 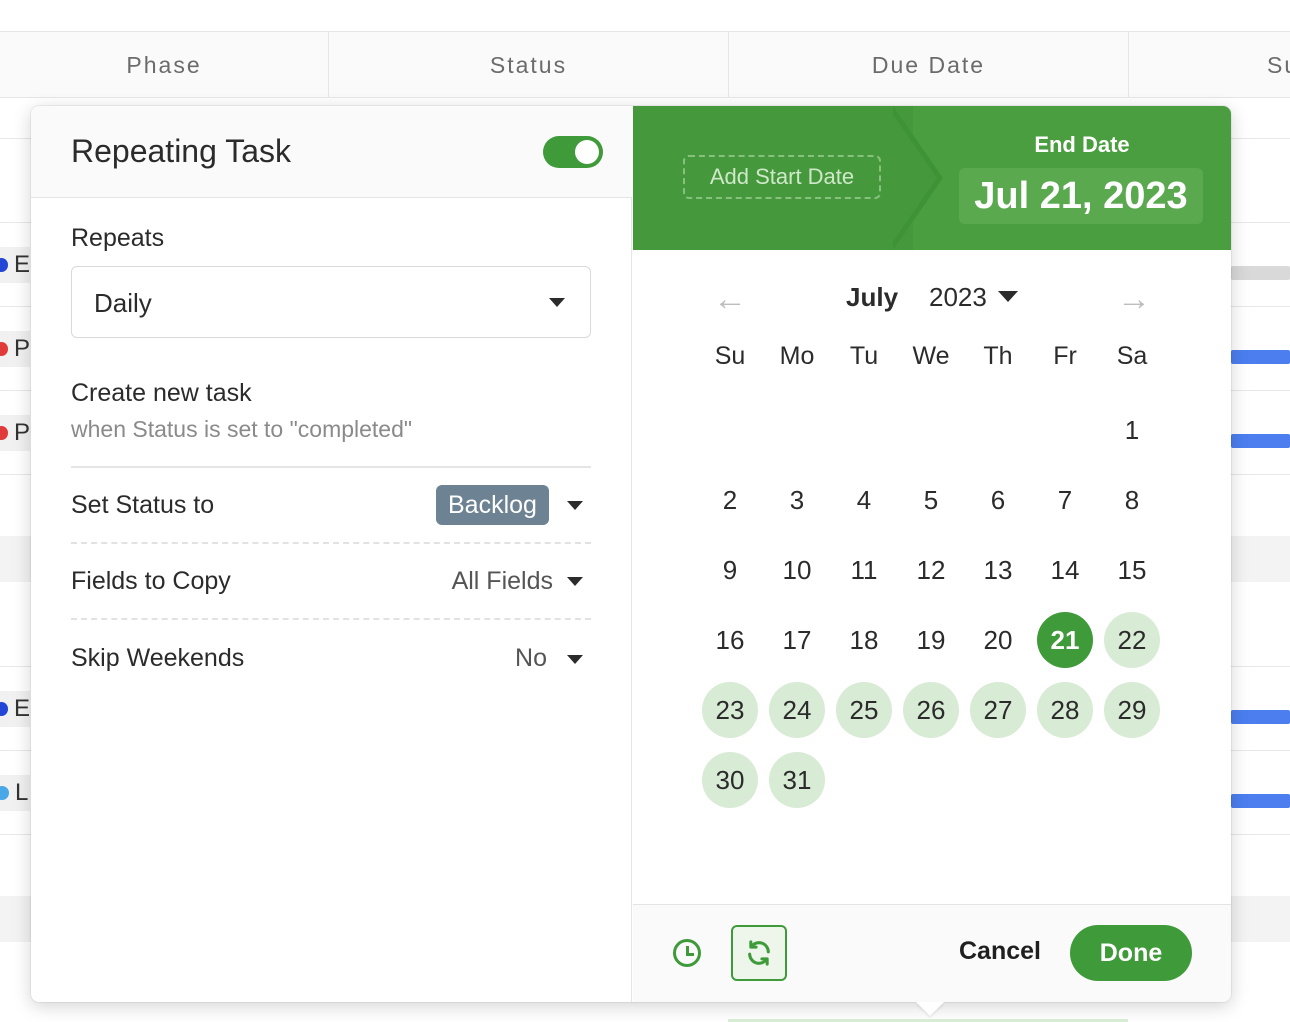 What do you see at coordinates (1131, 953) in the screenshot?
I see `done-button: Done` at bounding box center [1131, 953].